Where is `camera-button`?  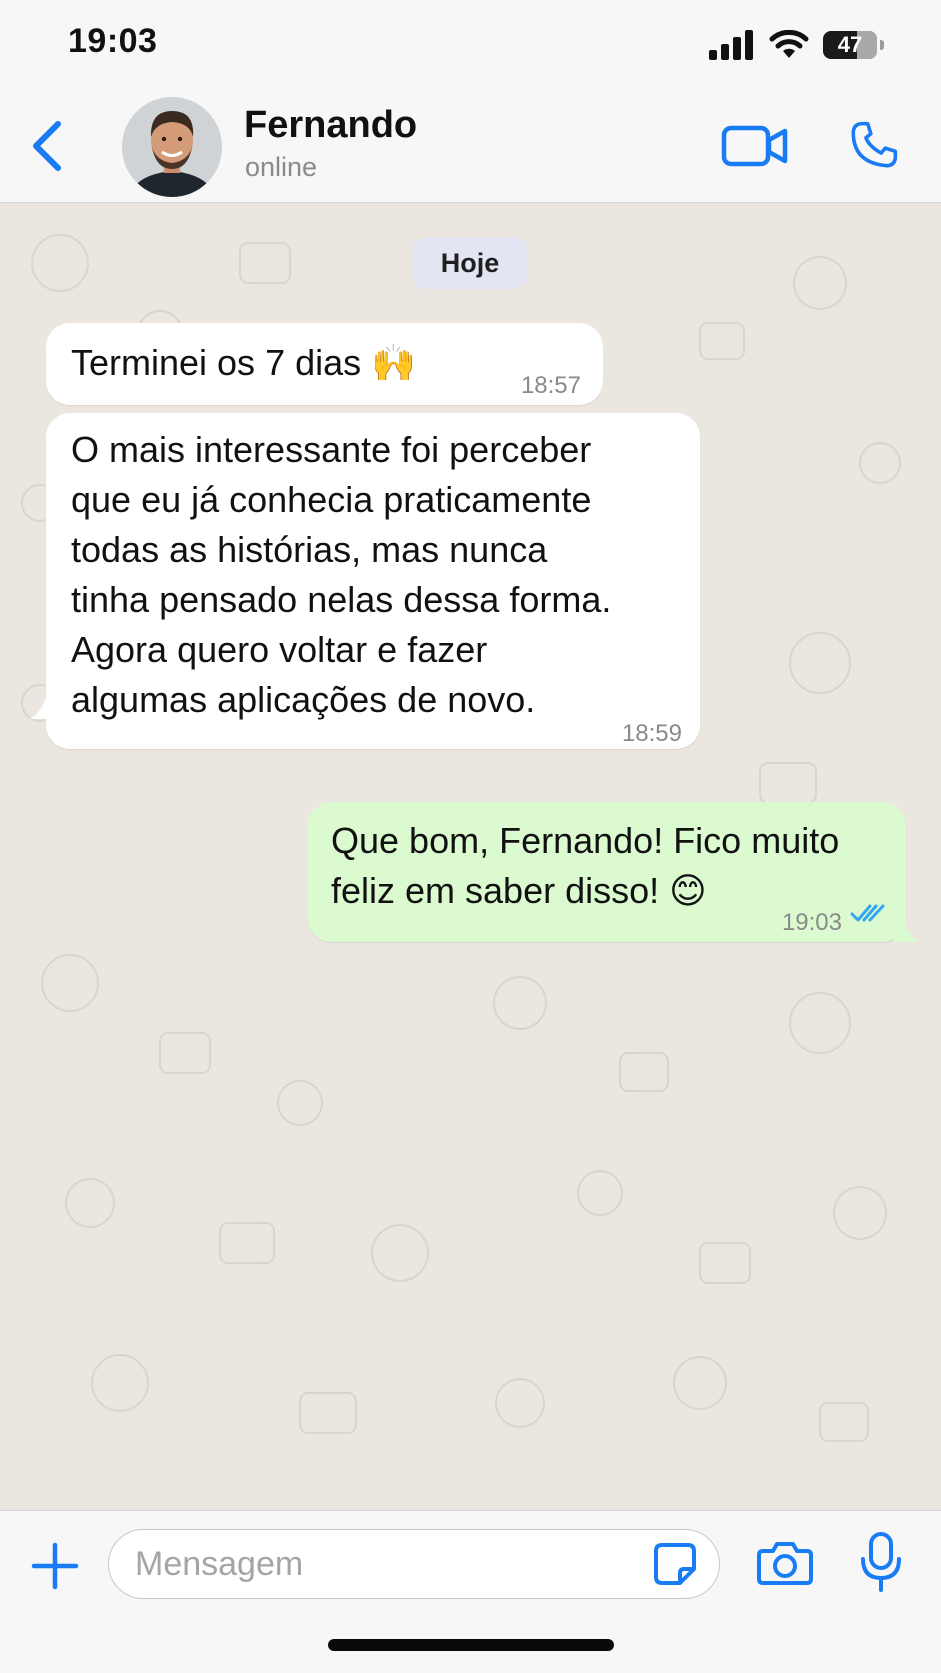
camera-button is located at coordinates (785, 1563).